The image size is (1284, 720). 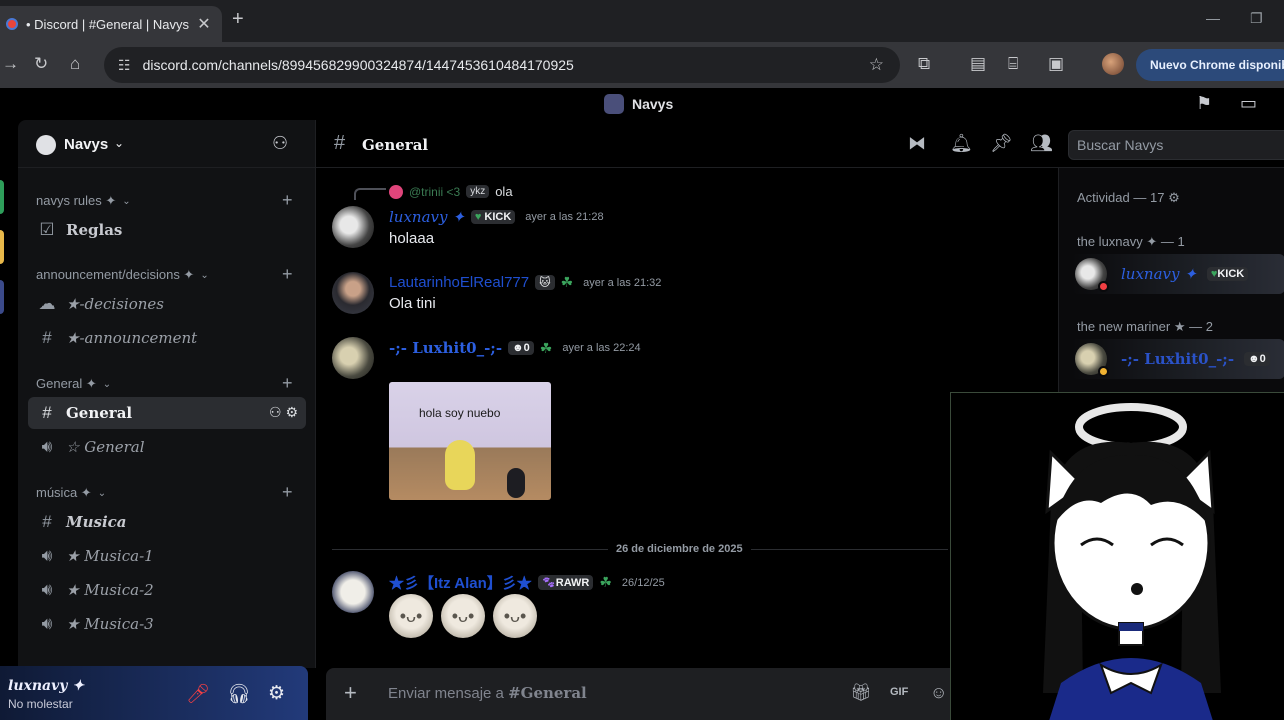 What do you see at coordinates (71, 493) in the screenshot?
I see `category-musica: música ✦ ⌄` at bounding box center [71, 493].